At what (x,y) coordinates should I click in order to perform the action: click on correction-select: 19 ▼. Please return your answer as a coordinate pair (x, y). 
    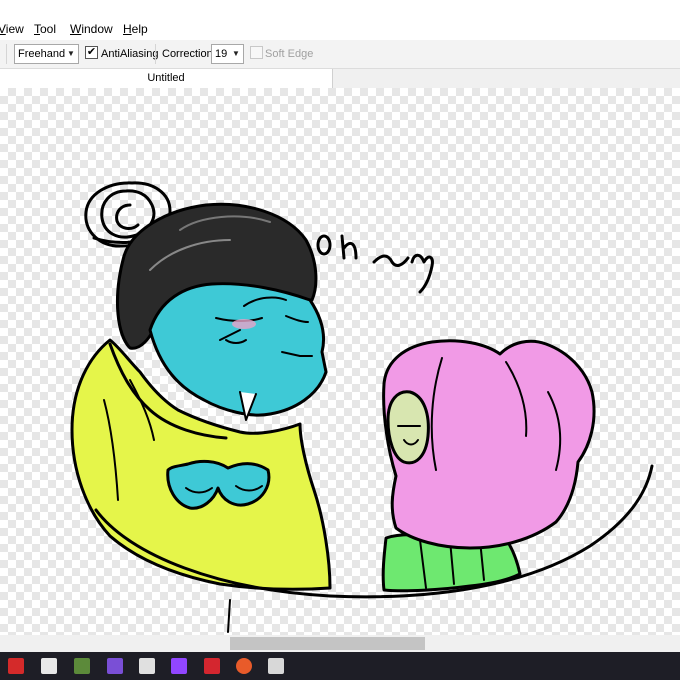
    Looking at the image, I should click on (227, 54).